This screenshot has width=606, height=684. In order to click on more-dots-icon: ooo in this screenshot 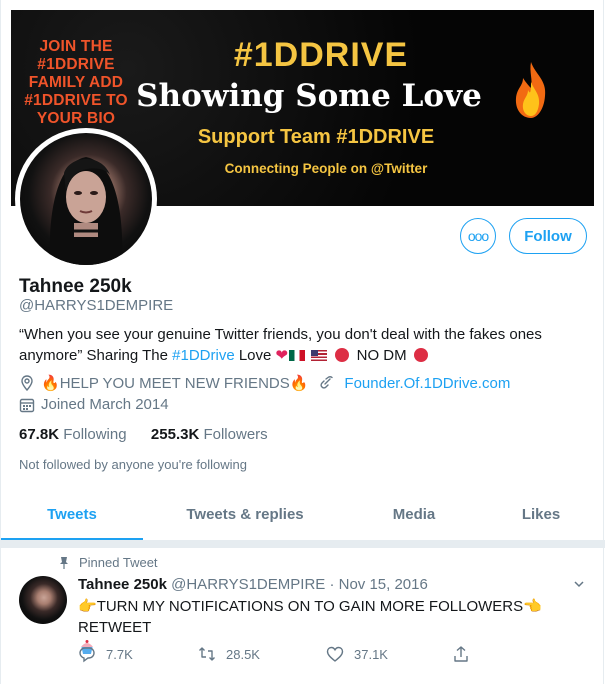, I will do `click(478, 236)`.